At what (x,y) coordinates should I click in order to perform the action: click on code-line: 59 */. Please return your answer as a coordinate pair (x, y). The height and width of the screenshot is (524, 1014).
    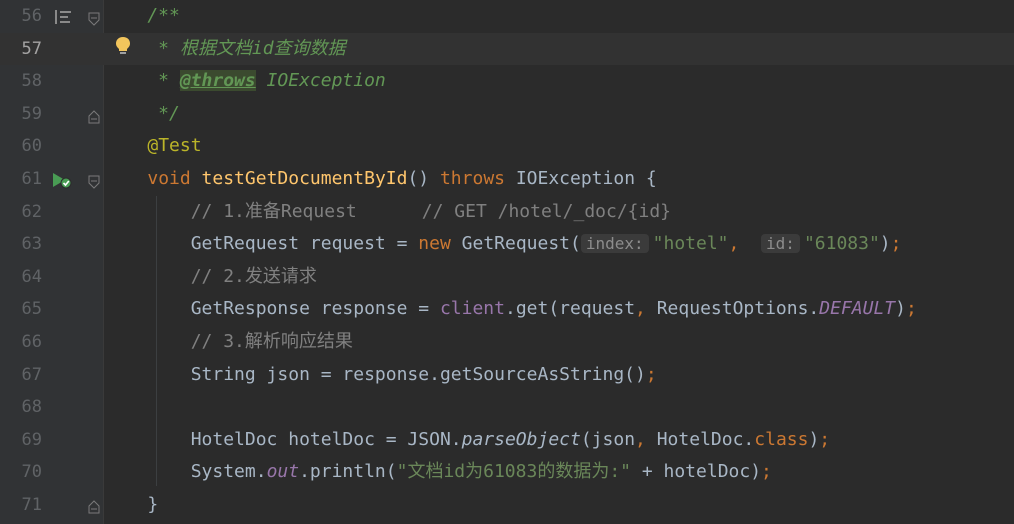
    Looking at the image, I should click on (507, 114).